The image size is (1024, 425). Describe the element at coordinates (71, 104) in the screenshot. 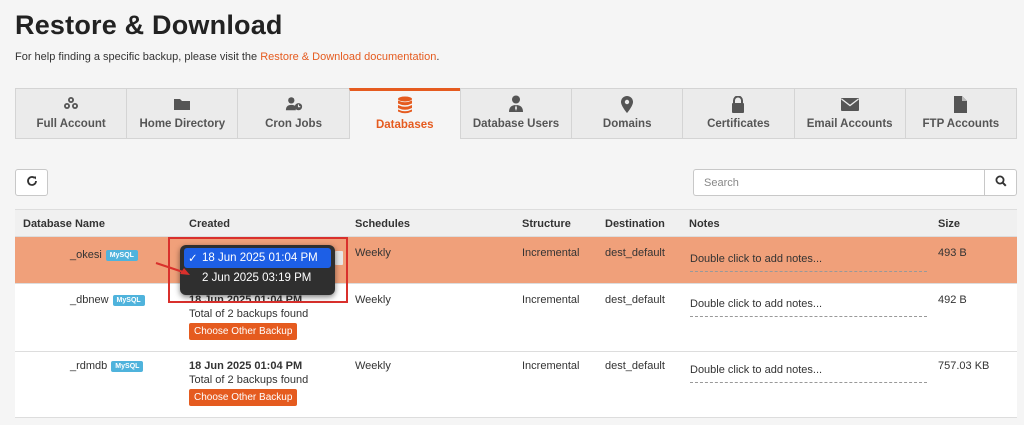

I see `users-icon` at that location.